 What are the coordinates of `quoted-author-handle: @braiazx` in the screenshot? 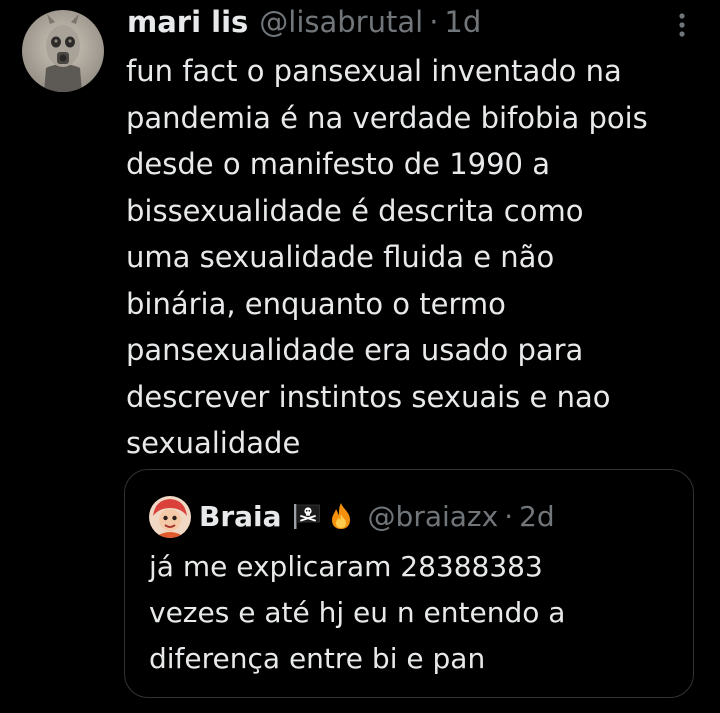 It's located at (433, 516).